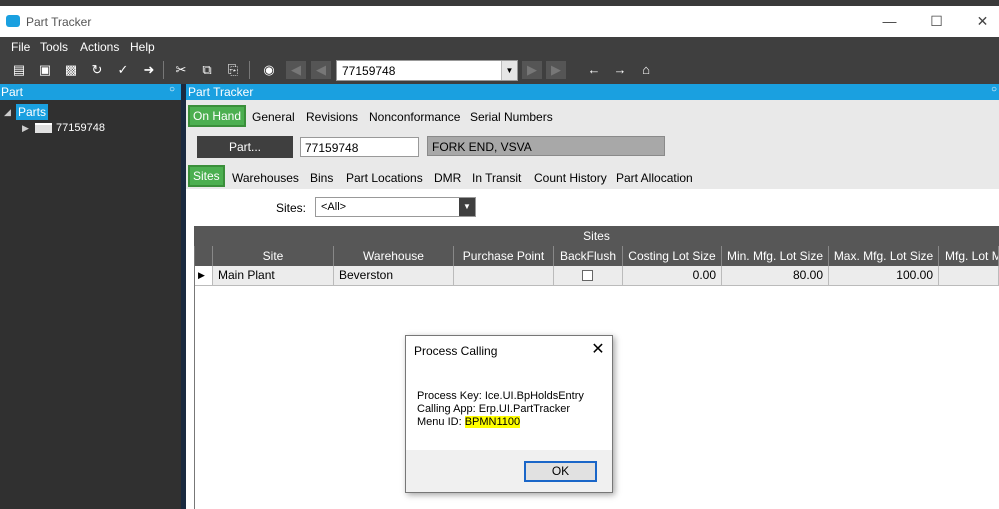 This screenshot has height=509, width=999. I want to click on column-header-max-mfg-lot-size: Max. Mfg. Lot Size, so click(884, 256).